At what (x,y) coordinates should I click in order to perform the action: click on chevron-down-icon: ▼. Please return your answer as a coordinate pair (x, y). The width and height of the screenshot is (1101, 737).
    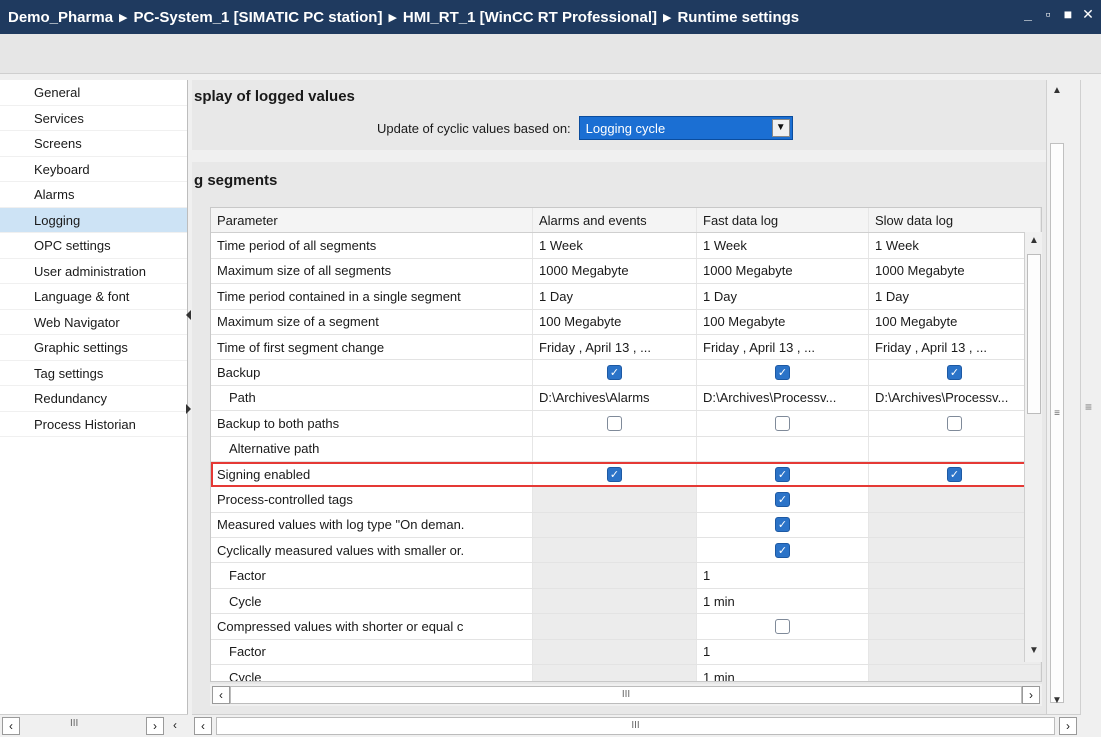
    Looking at the image, I should click on (780, 128).